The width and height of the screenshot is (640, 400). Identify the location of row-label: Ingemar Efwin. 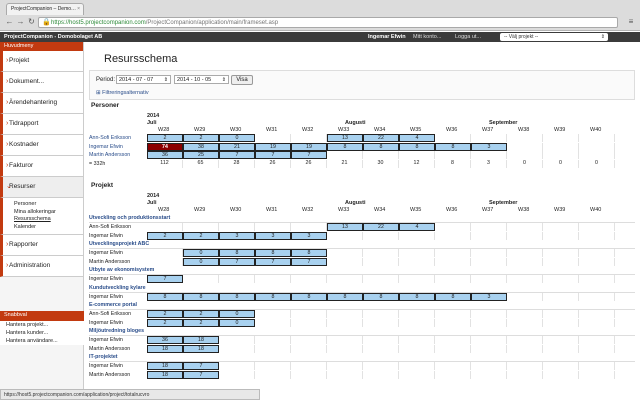
(118, 147).